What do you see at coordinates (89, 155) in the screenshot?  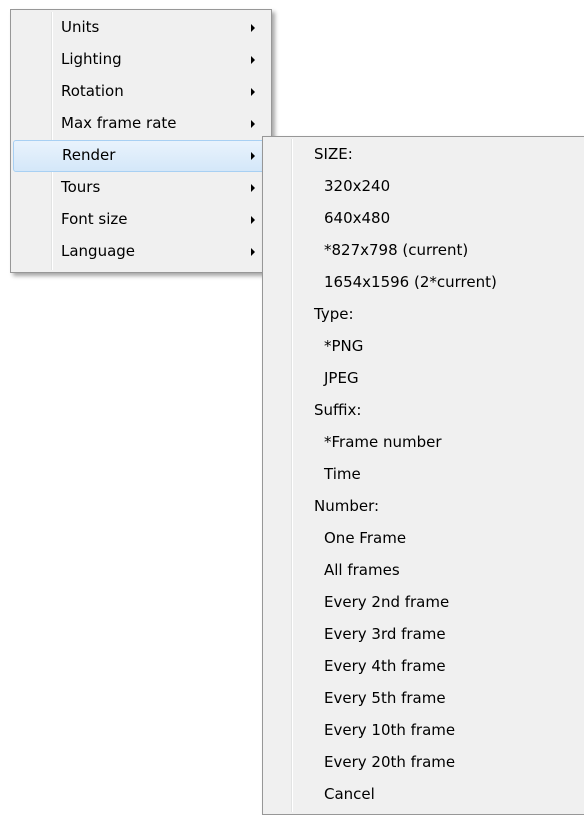 I see `menu-item-label: Render` at bounding box center [89, 155].